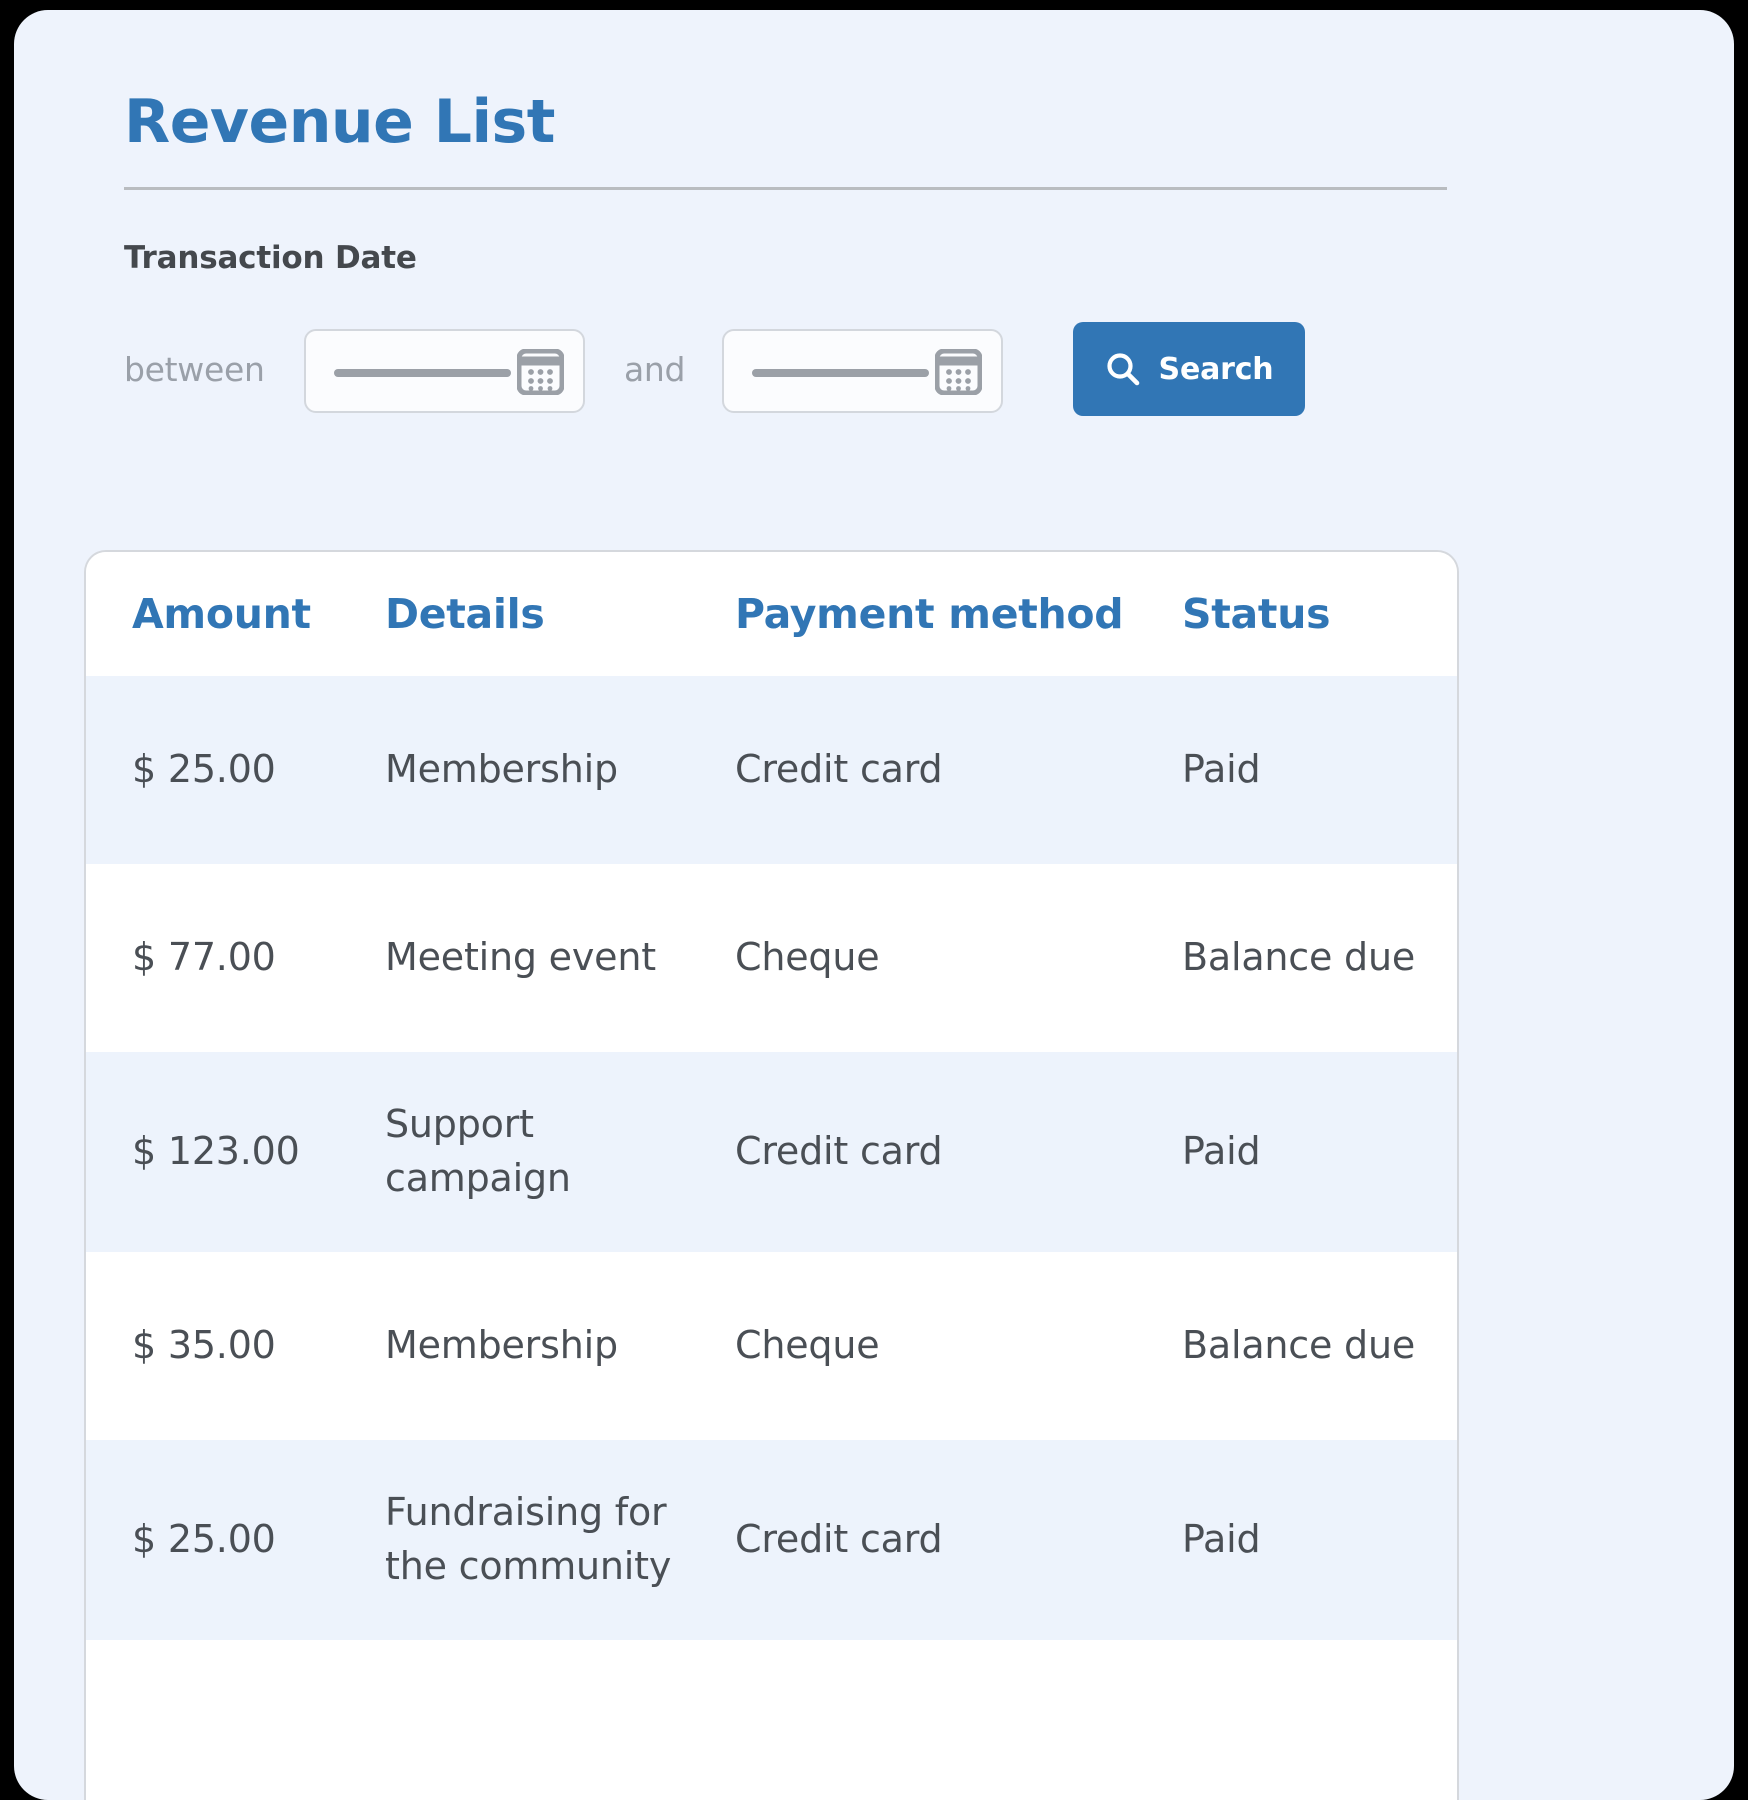 The height and width of the screenshot is (1800, 1748). Describe the element at coordinates (528, 1539) in the screenshot. I see `cell-details: Fundraising for the community` at that location.